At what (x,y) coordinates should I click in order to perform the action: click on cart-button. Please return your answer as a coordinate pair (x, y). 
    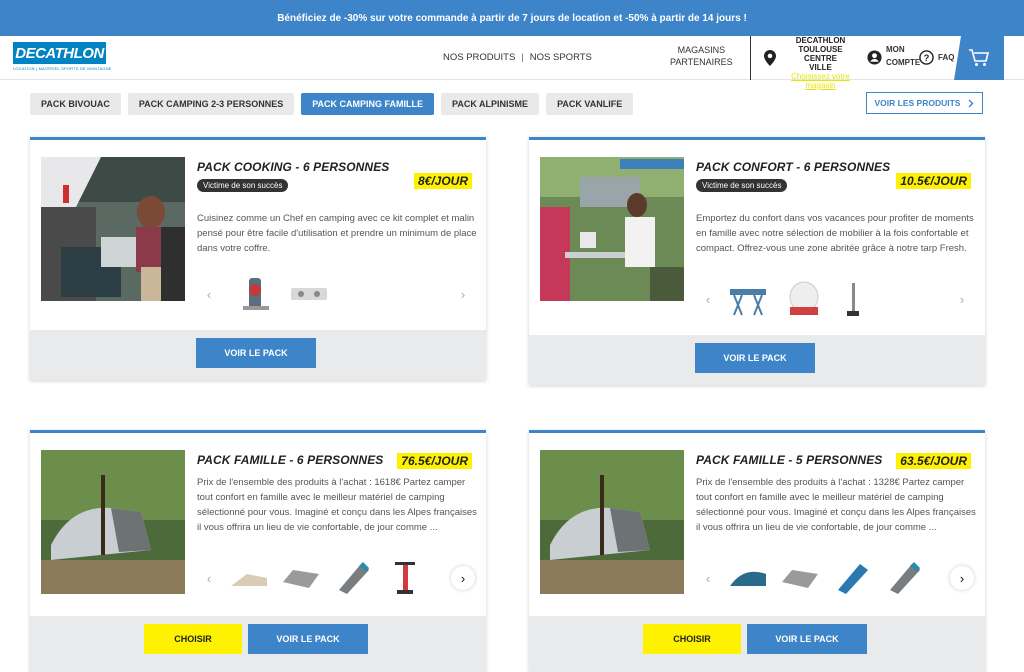
    Looking at the image, I should click on (979, 58).